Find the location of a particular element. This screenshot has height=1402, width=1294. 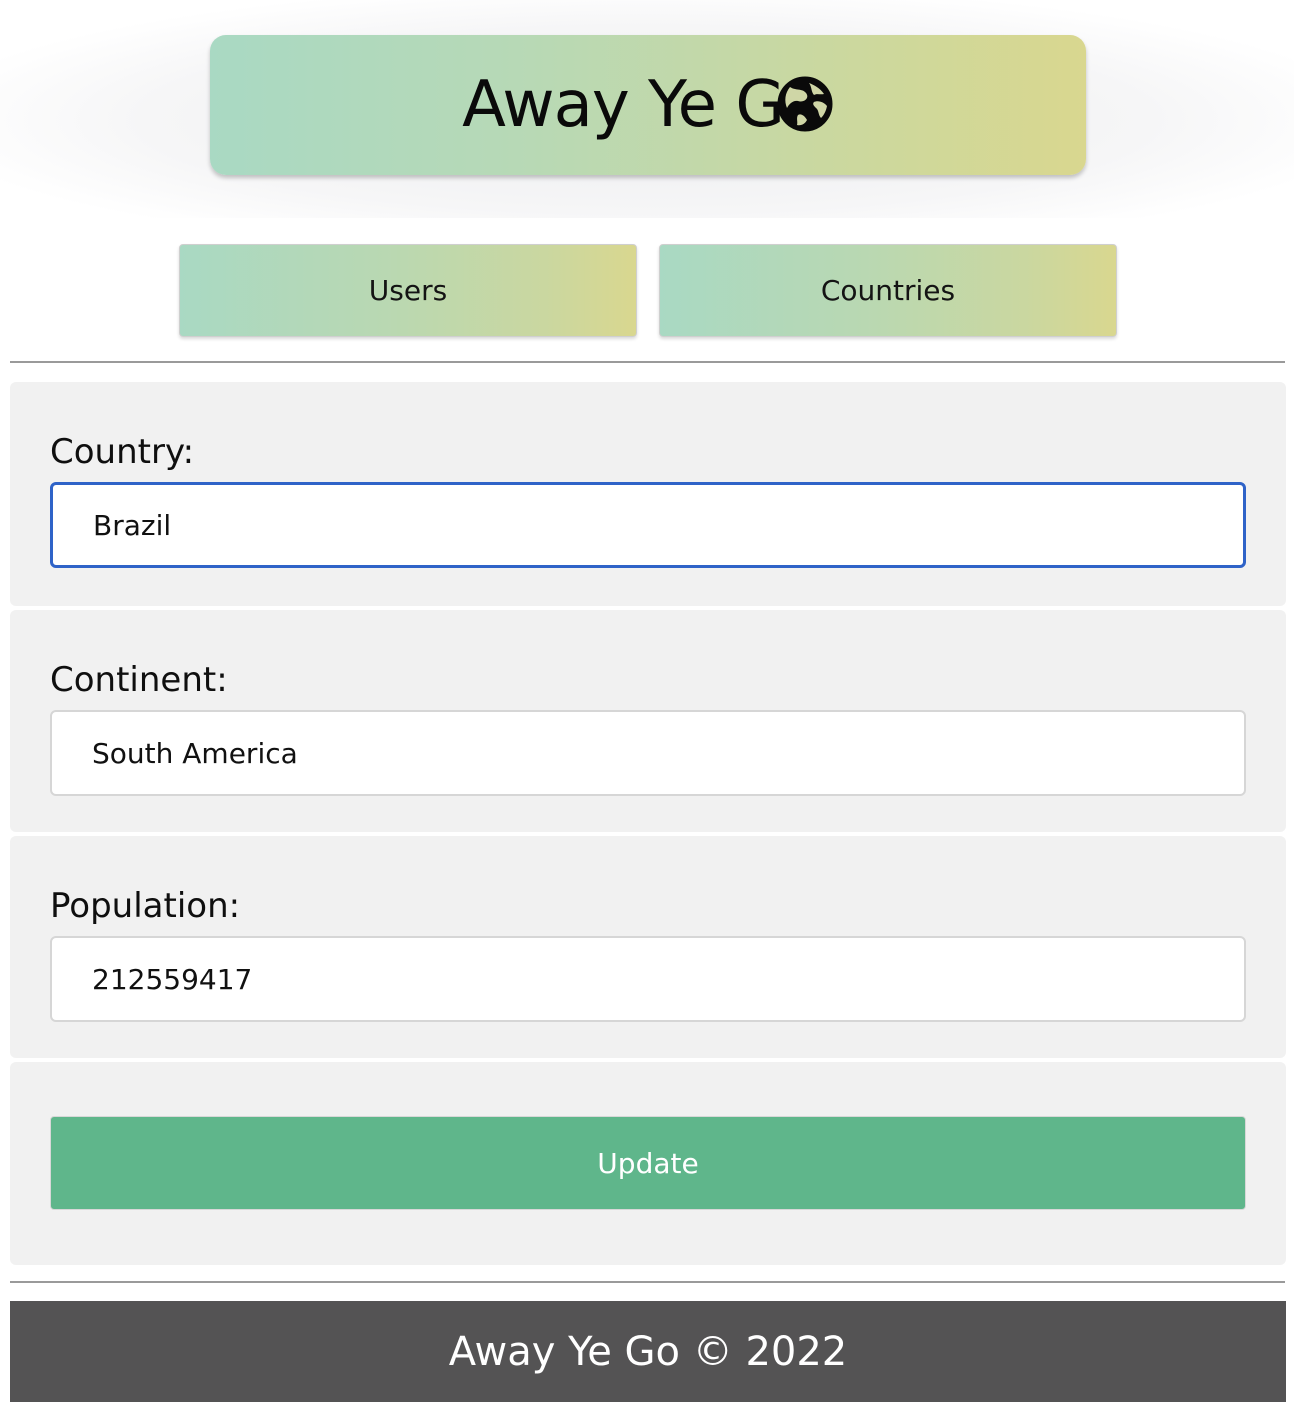

brand-title: Away Ye G is located at coordinates (648, 105).